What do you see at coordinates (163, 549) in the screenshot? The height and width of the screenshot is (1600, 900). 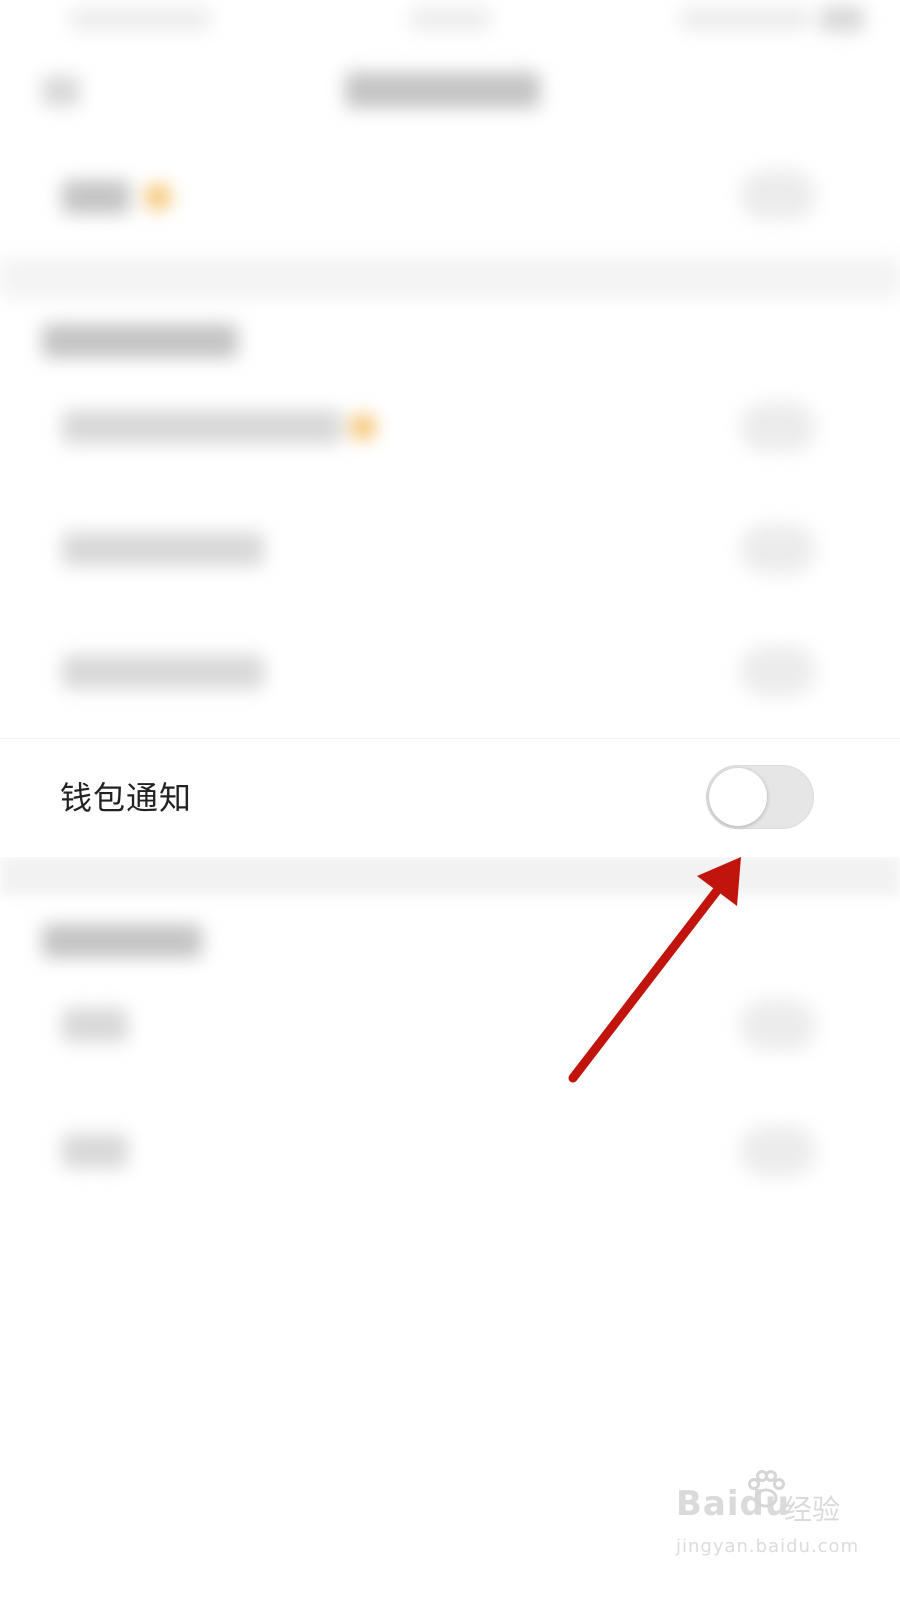 I see `row-3-label` at bounding box center [163, 549].